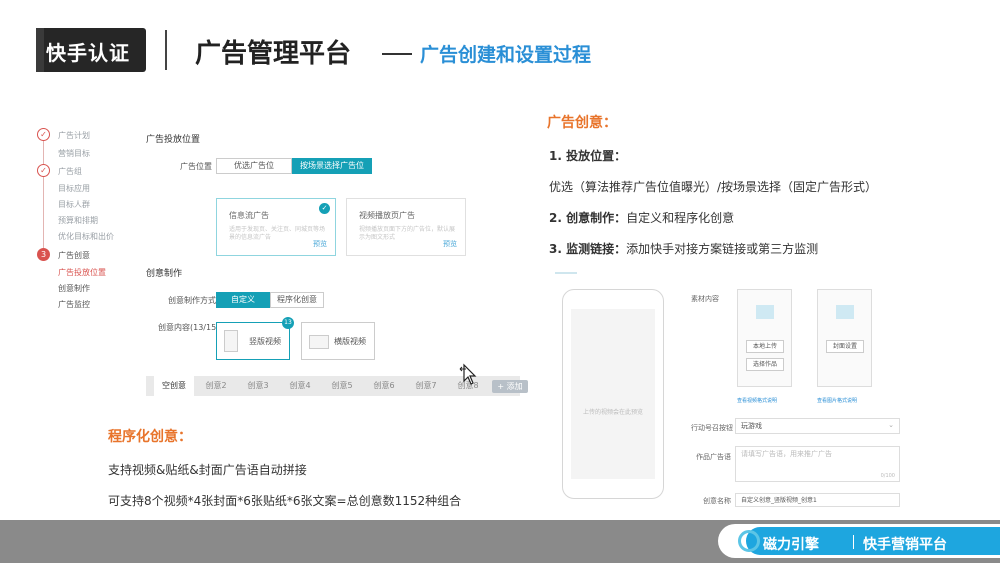 The width and height of the screenshot is (1000, 563). What do you see at coordinates (426, 386) in the screenshot?
I see `tab-creative: 创意7` at bounding box center [426, 386].